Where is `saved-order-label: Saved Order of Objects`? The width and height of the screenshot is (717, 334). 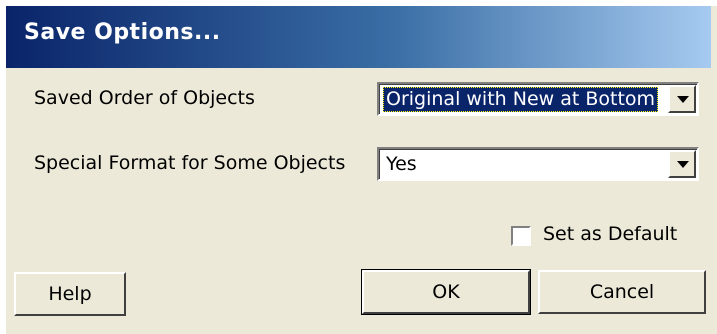 saved-order-label: Saved Order of Objects is located at coordinates (144, 98).